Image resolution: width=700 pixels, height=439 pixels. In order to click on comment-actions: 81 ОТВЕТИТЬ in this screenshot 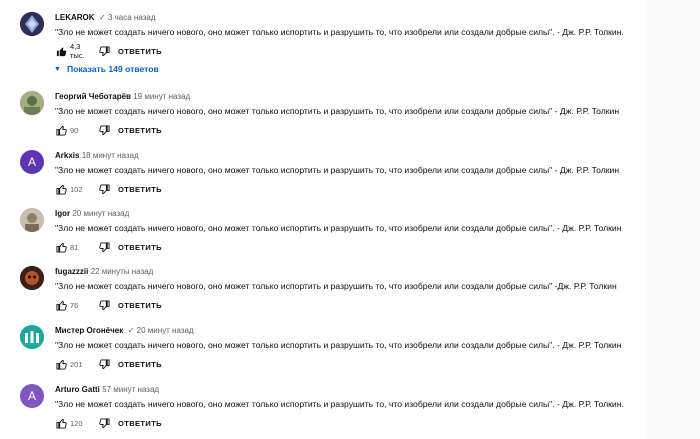, I will do `click(350, 247)`.